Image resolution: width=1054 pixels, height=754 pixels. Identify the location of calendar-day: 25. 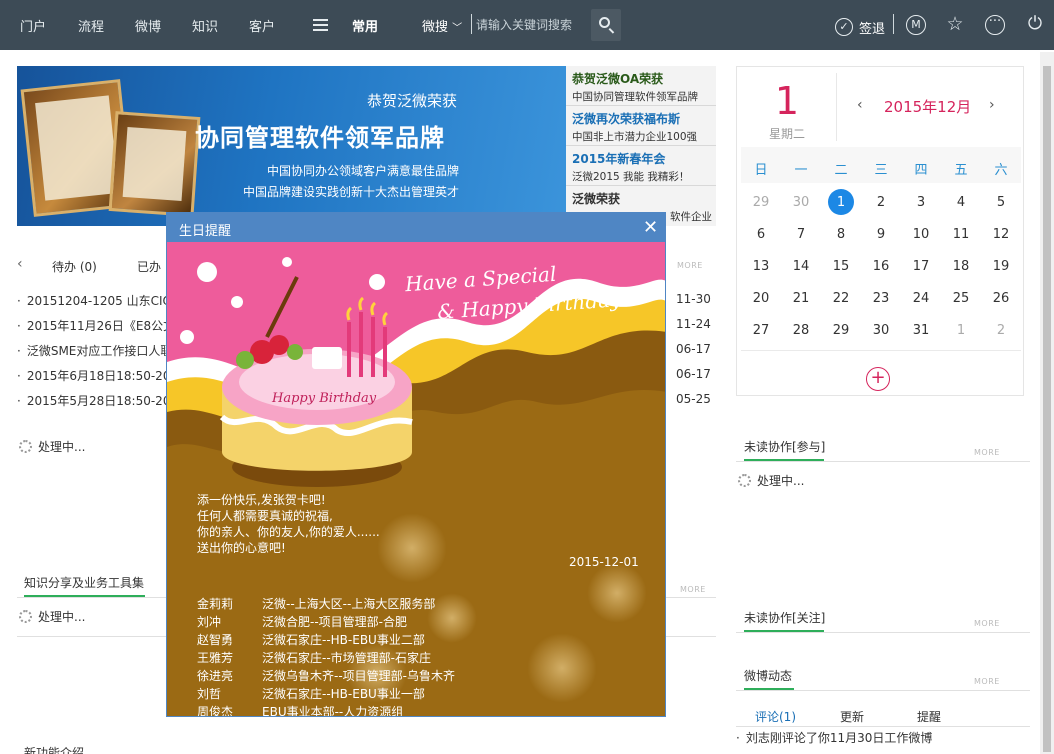
(961, 298).